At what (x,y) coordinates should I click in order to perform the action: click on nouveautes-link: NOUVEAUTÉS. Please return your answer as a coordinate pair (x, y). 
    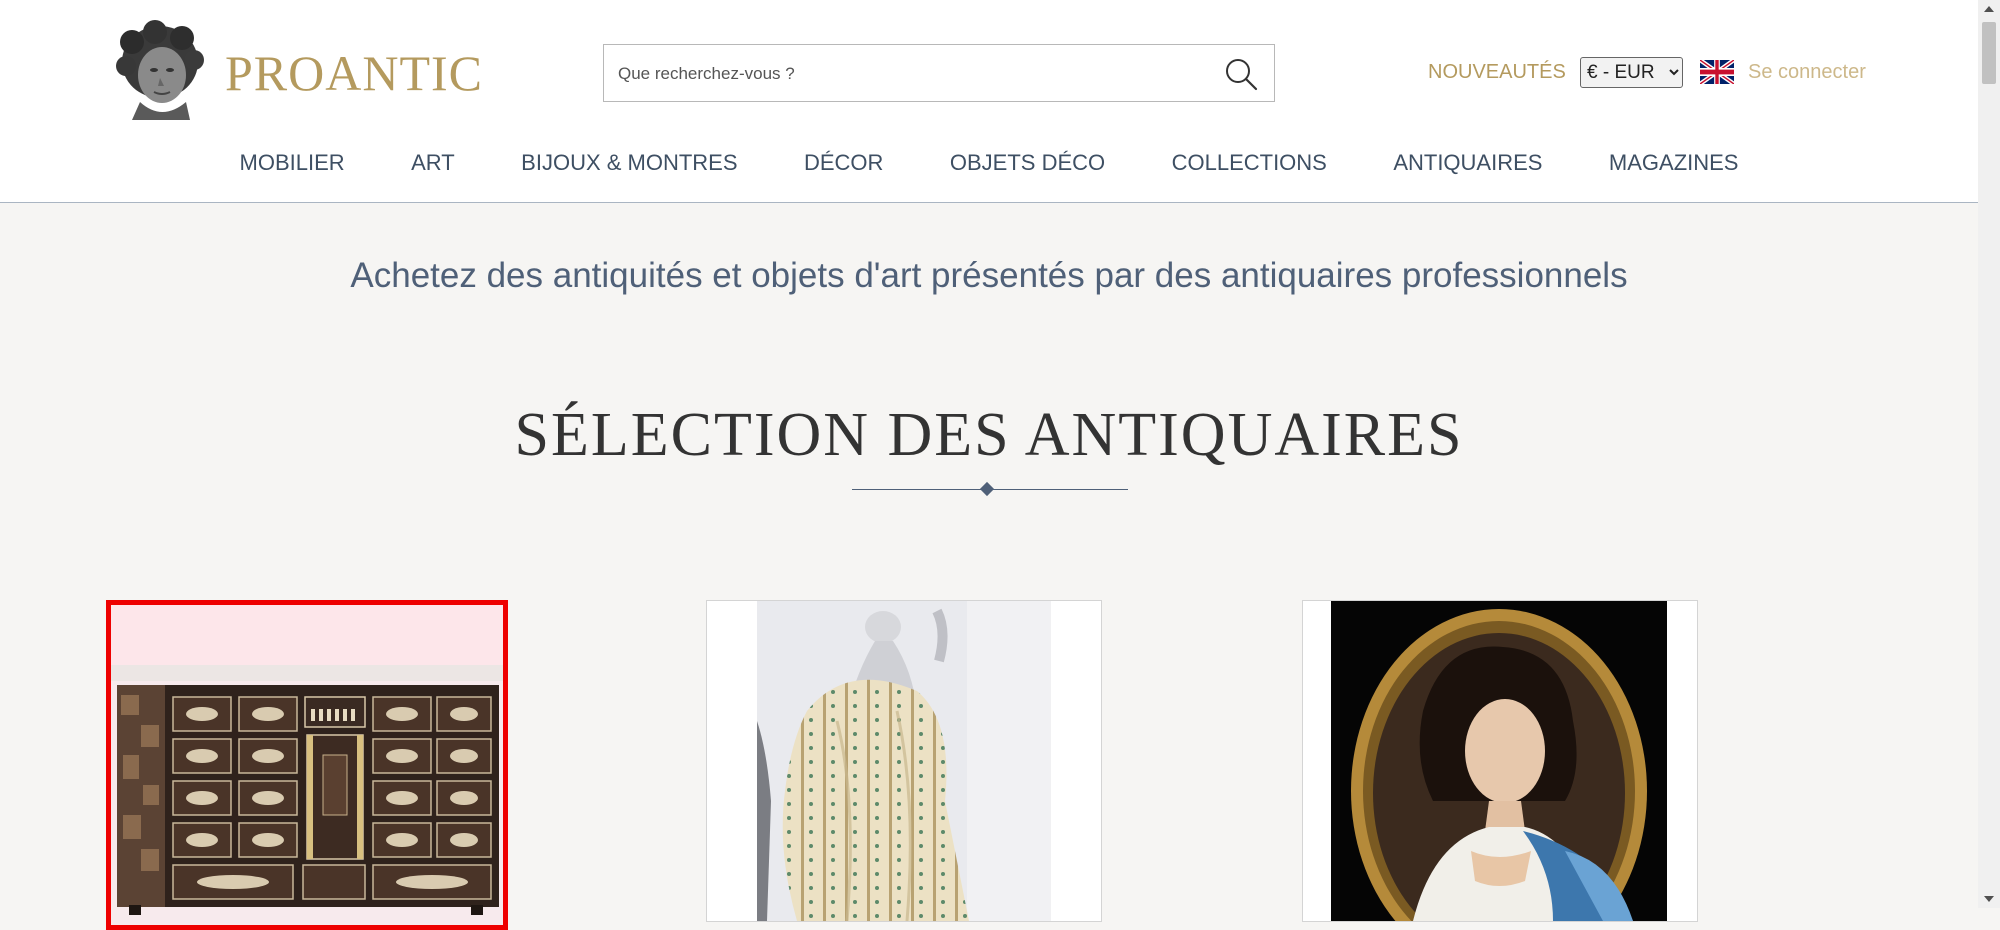
    Looking at the image, I should click on (1497, 72).